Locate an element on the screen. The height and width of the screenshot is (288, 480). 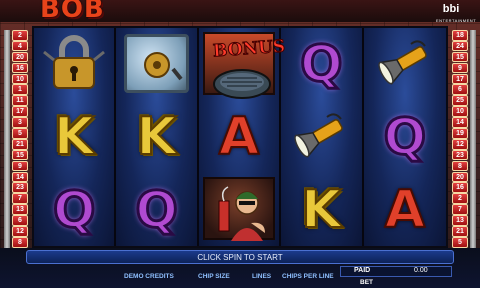
brand-logo-text: bbi is located at coordinates (451, 9).